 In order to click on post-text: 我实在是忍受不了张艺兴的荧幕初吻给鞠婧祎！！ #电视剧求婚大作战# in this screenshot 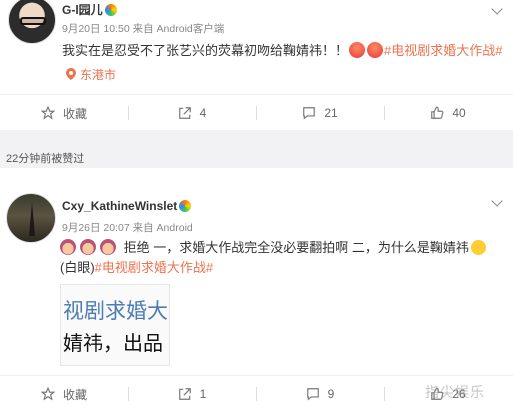, I will do `click(282, 50)`.